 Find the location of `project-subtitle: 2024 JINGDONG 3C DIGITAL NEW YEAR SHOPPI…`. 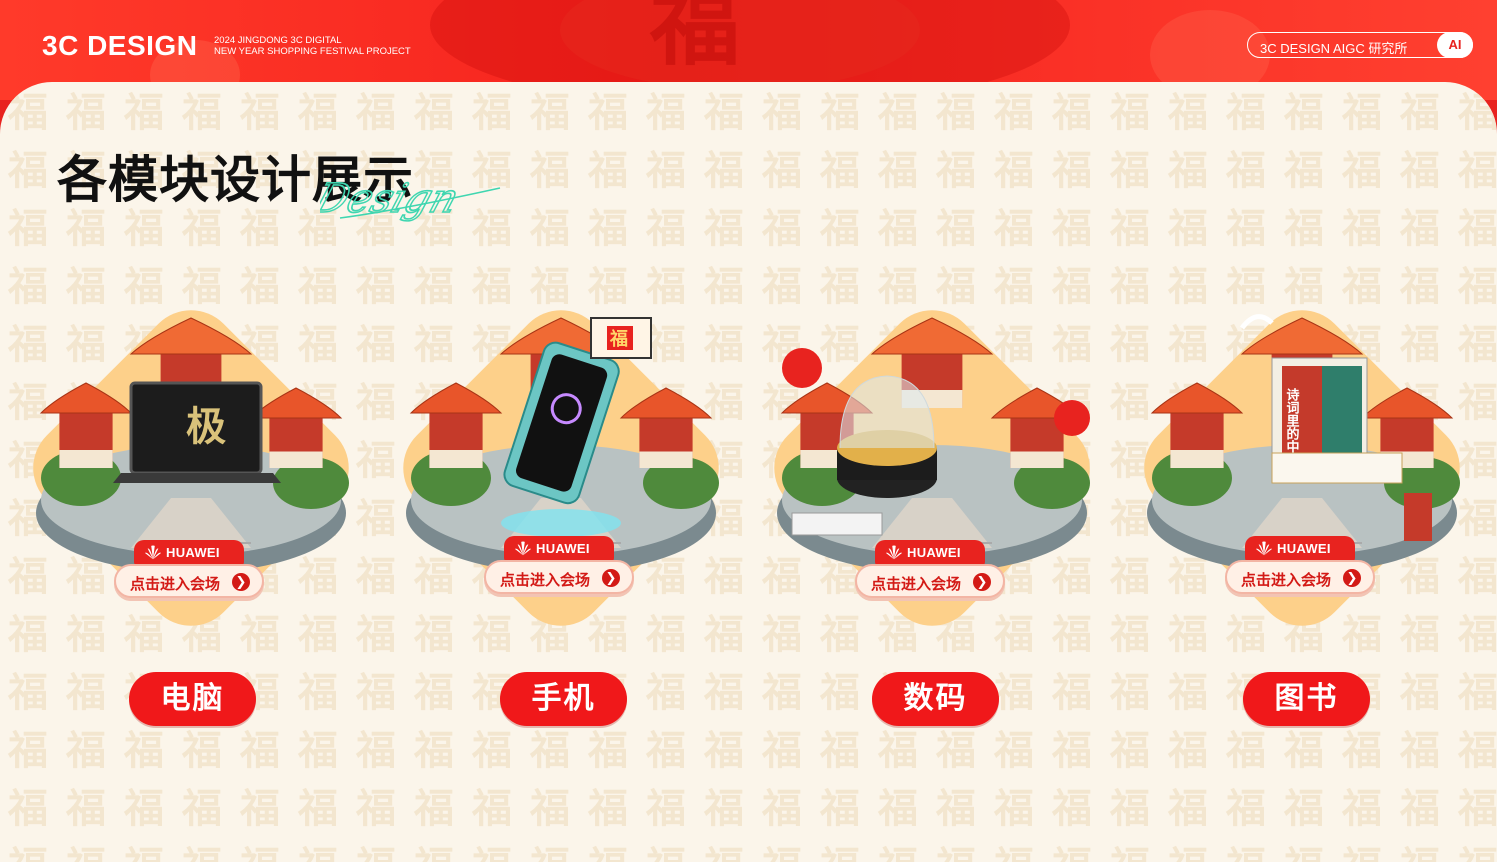

project-subtitle: 2024 JINGDONG 3C DIGITAL NEW YEAR SHOPPI… is located at coordinates (312, 46).